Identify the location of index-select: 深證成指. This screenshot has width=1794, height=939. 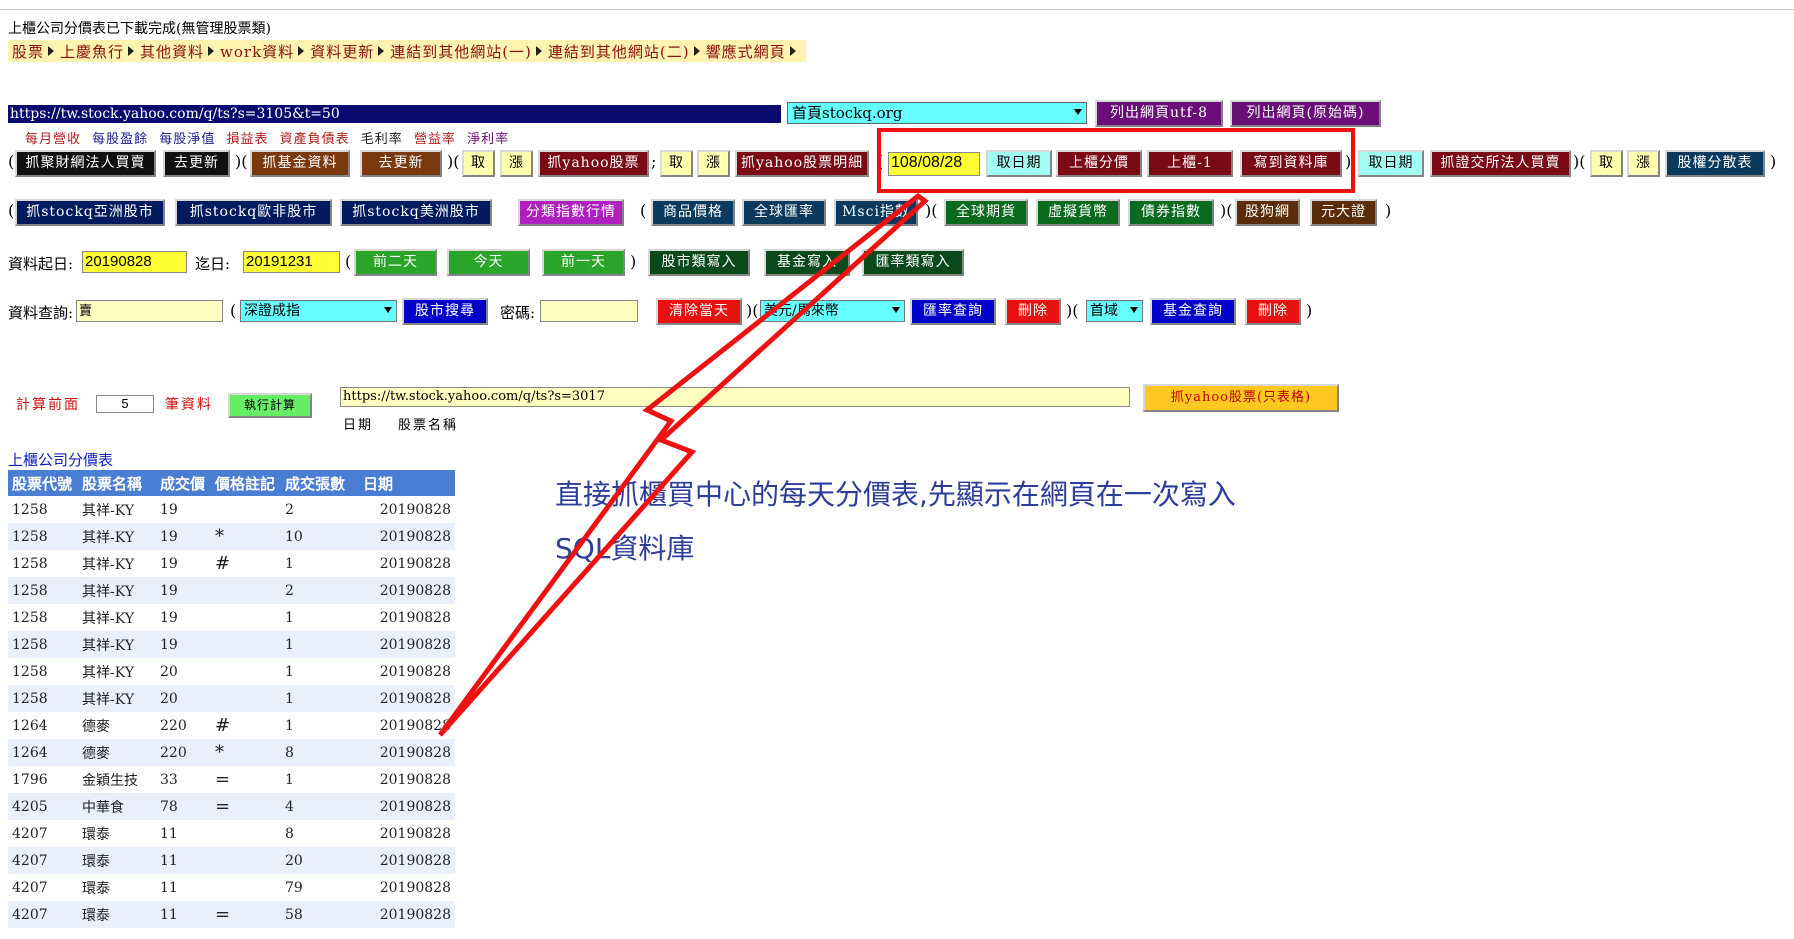
(318, 311).